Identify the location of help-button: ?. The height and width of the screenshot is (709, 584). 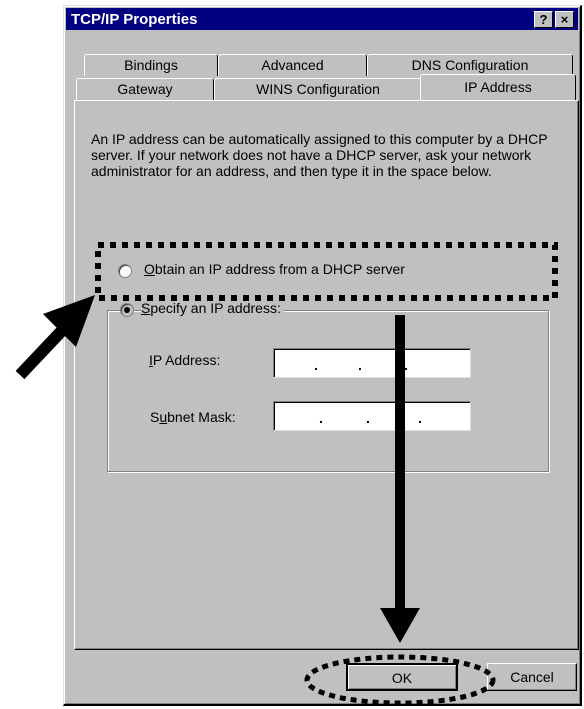
(543, 19).